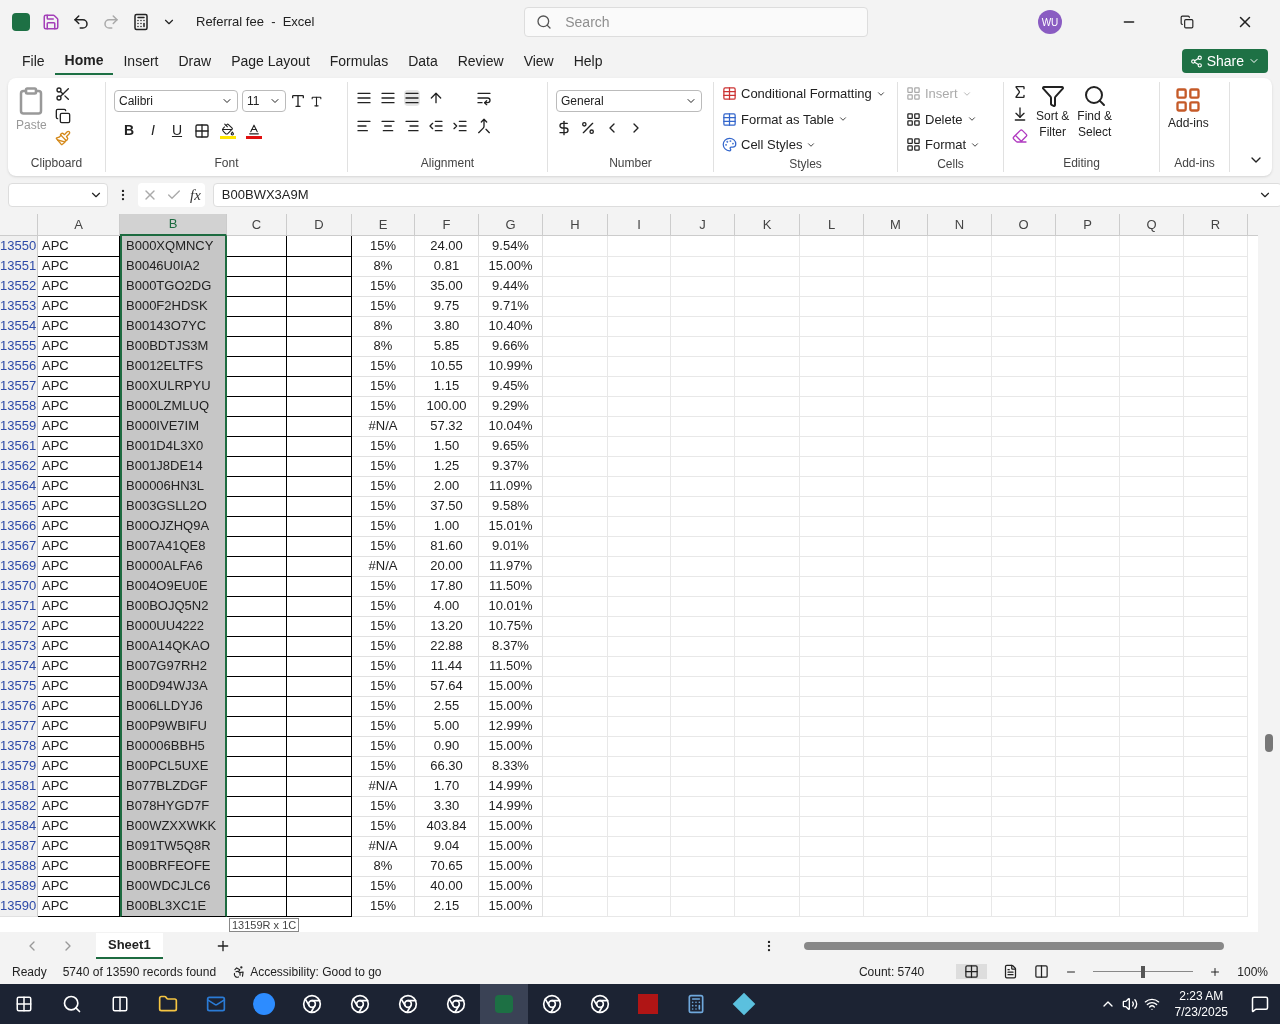  What do you see at coordinates (484, 126) in the screenshot?
I see `merge-icon` at bounding box center [484, 126].